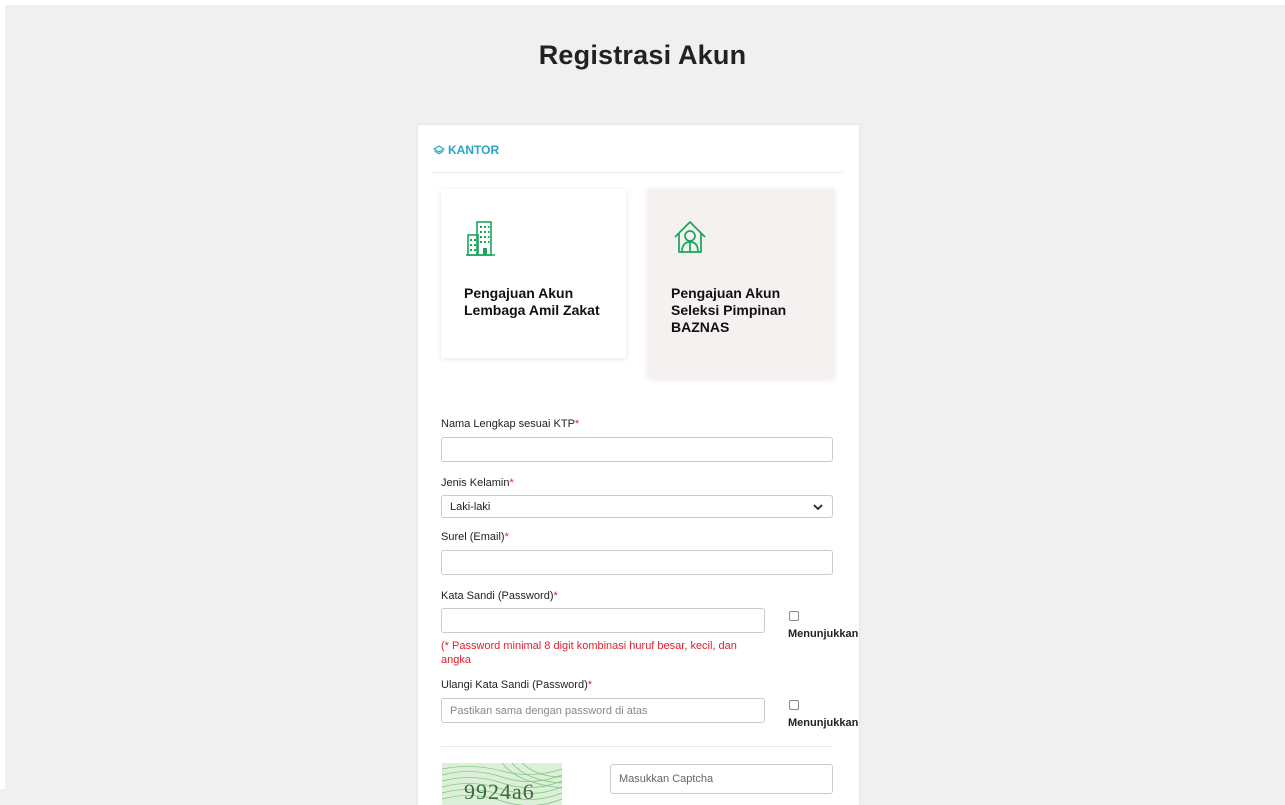 The height and width of the screenshot is (805, 1285). Describe the element at coordinates (823, 723) in the screenshot. I see `show-confirm-password-label: Menunjukkan` at that location.